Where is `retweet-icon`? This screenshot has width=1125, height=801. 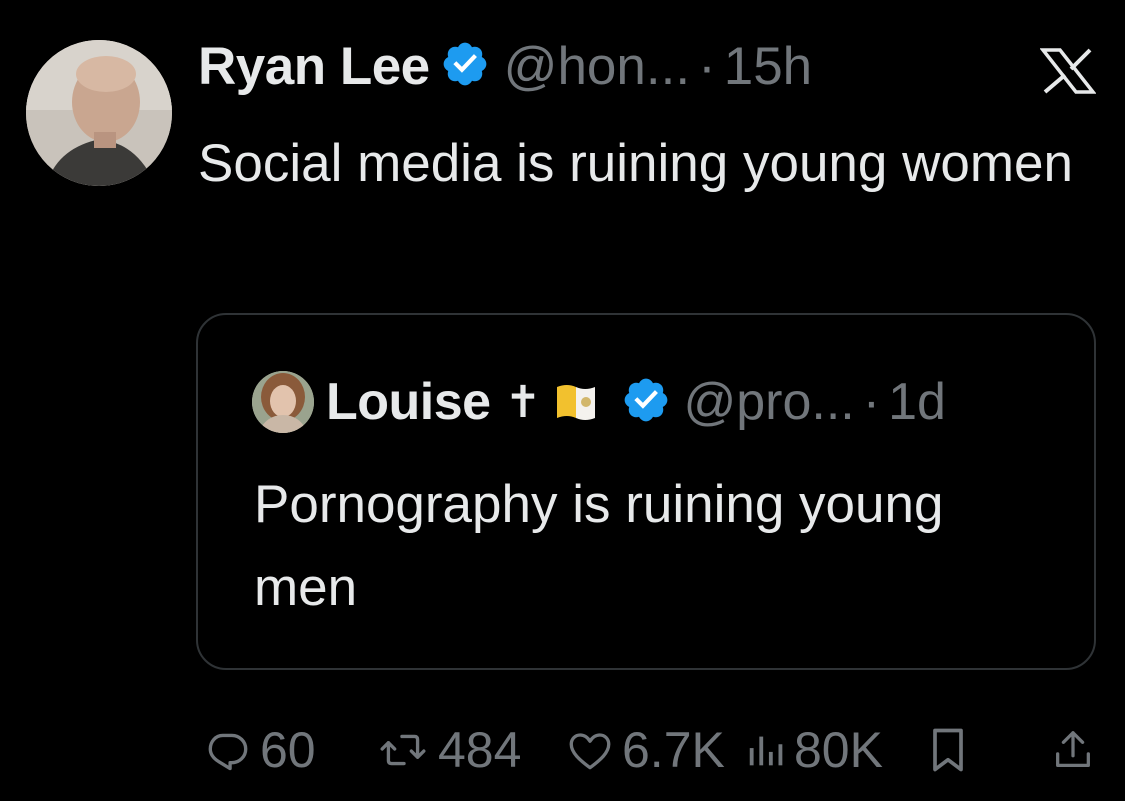 retweet-icon is located at coordinates (403, 750).